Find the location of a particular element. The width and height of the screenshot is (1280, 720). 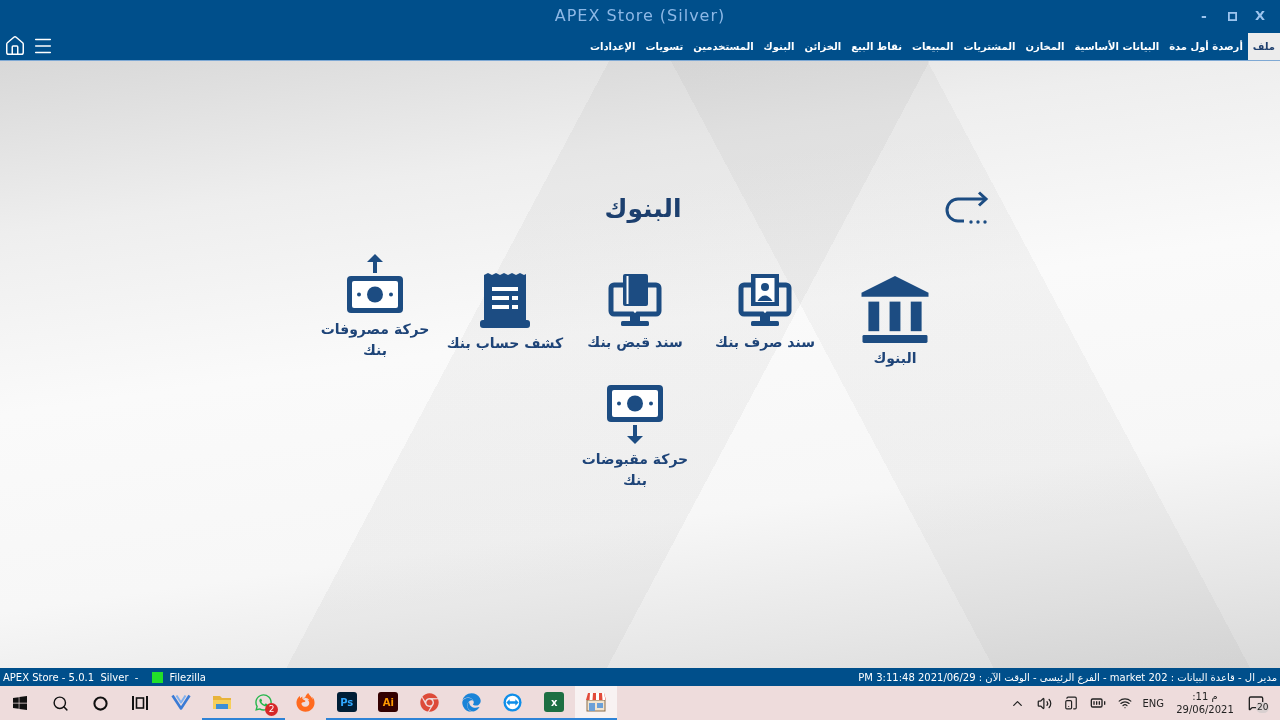

menu-tab: ملف is located at coordinates (1263, 46).